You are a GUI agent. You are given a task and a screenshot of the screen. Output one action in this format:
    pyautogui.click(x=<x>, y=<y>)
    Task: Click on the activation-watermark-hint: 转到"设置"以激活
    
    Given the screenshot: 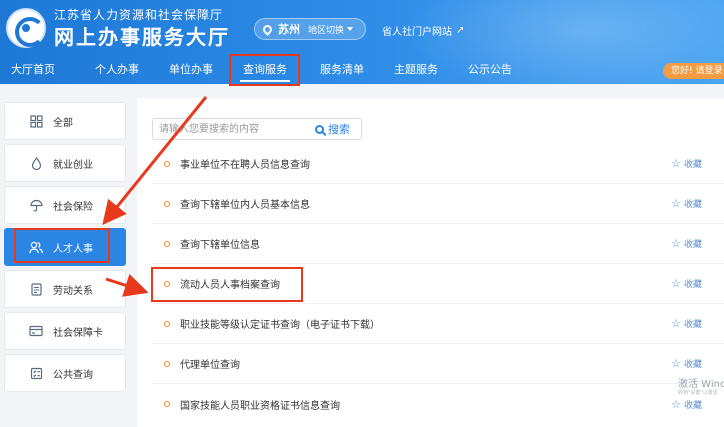 What is the action you would take?
    pyautogui.click(x=698, y=393)
    